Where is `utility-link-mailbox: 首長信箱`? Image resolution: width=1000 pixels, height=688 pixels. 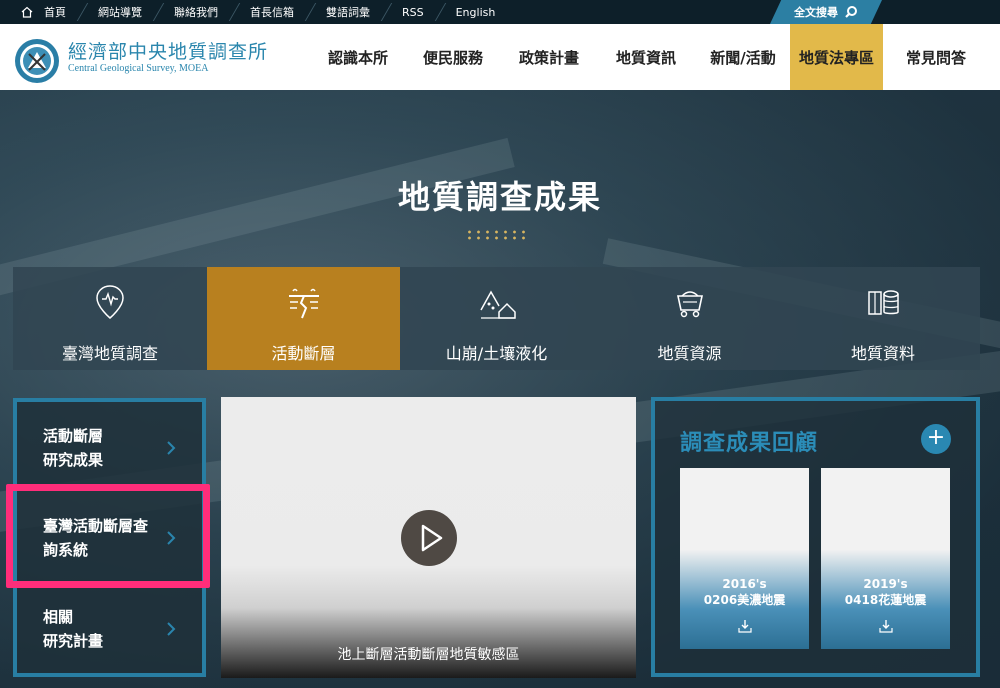 utility-link-mailbox: 首長信箱 is located at coordinates (278, 12).